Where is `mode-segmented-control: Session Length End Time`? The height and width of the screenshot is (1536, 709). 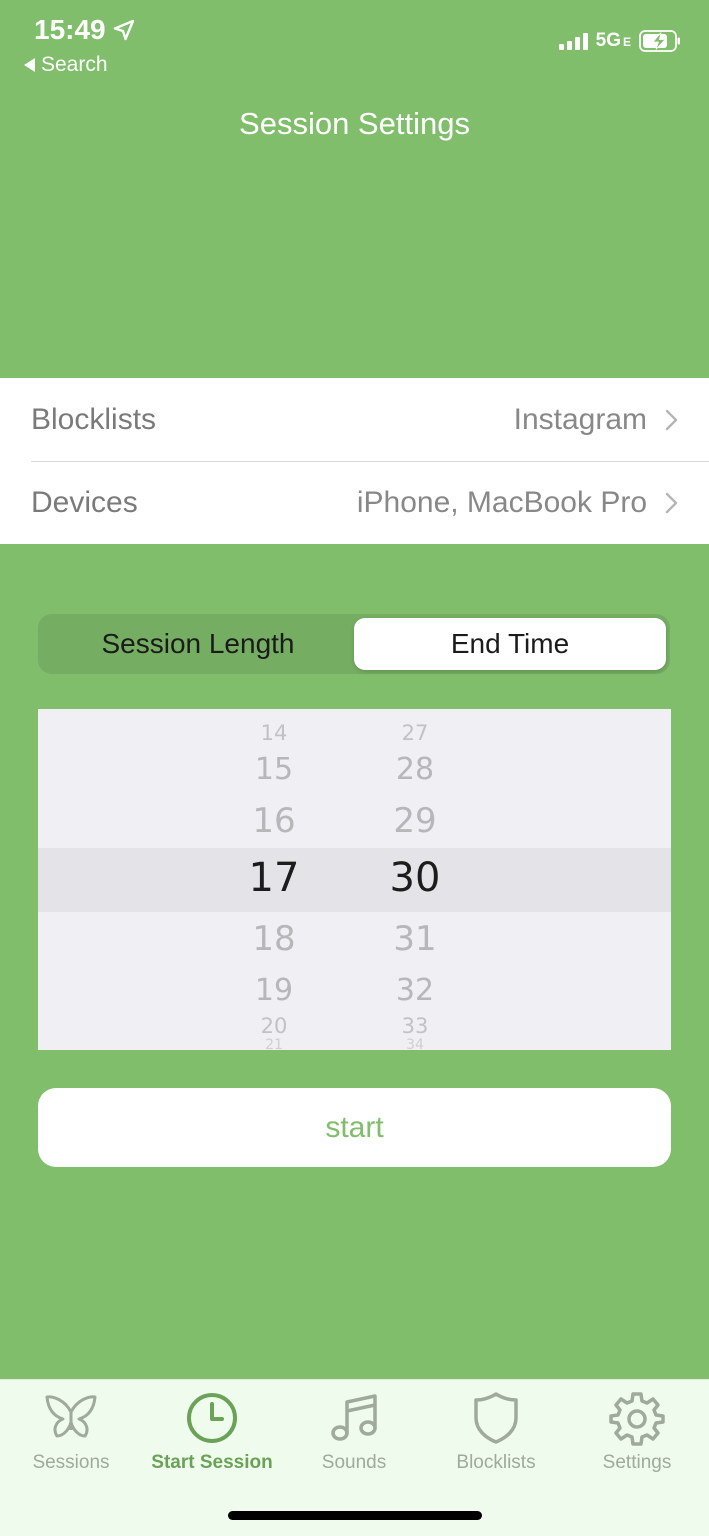 mode-segmented-control: Session Length End Time is located at coordinates (354, 644).